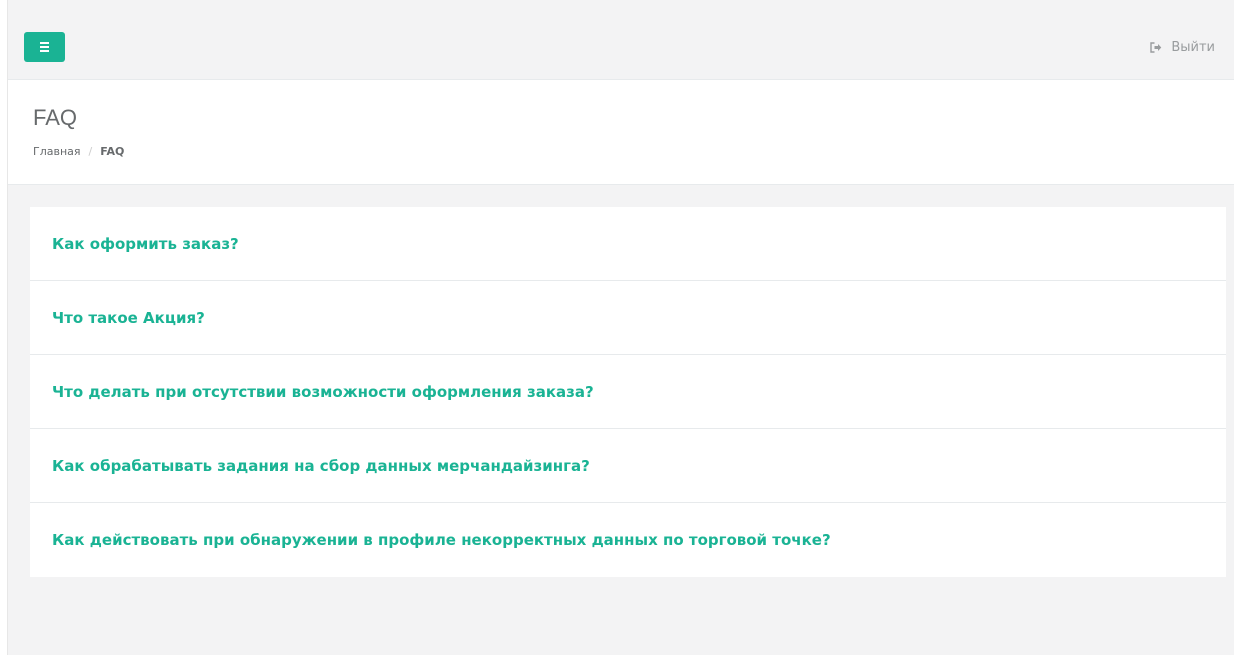  What do you see at coordinates (112, 151) in the screenshot?
I see `breadcrumb-current: FAQ` at bounding box center [112, 151].